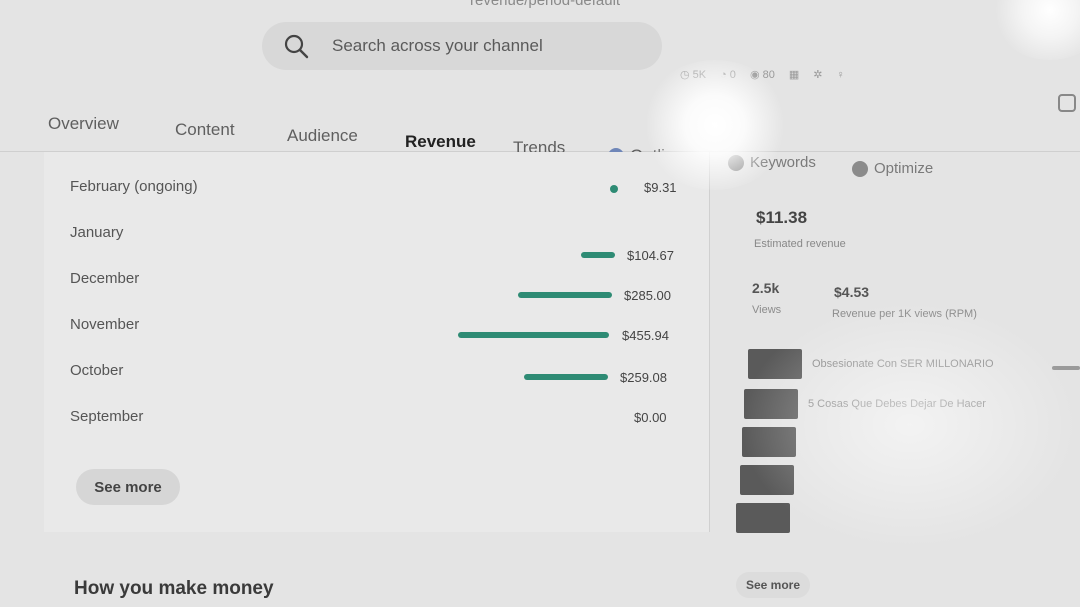 This screenshot has height=607, width=1080. What do you see at coordinates (377, 243) in the screenshot?
I see `month-row: January $104.67` at bounding box center [377, 243].